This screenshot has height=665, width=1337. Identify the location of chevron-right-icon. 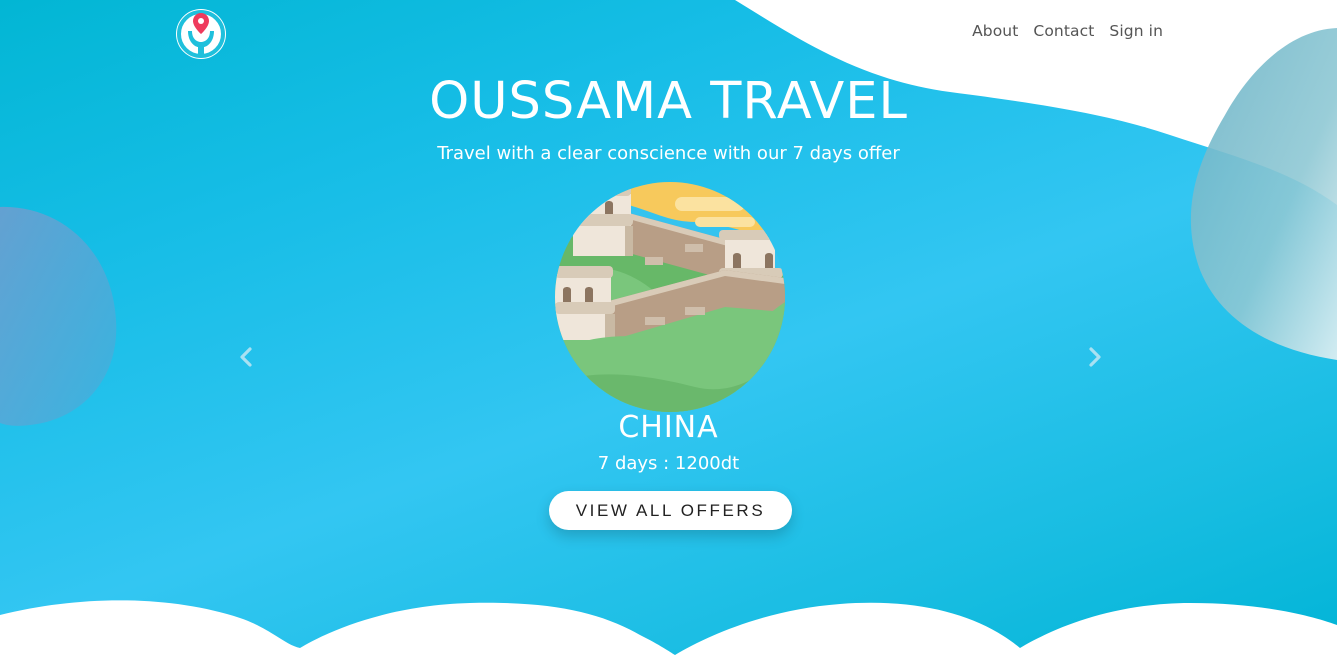
(1095, 357).